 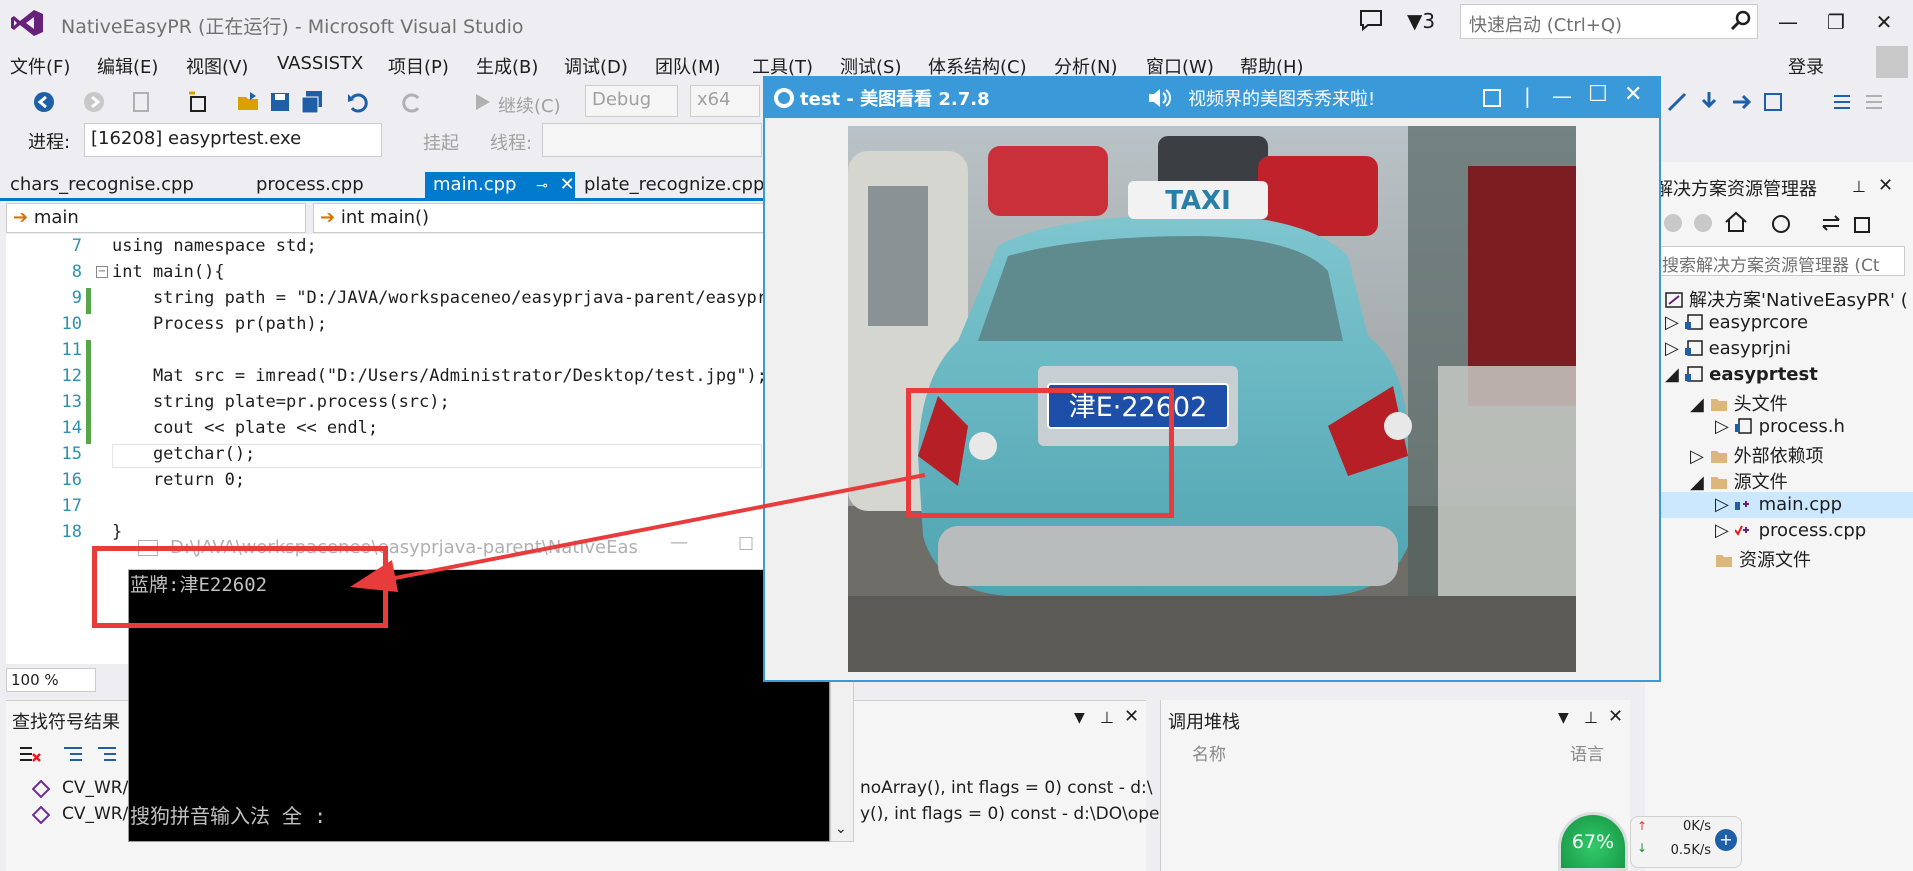 What do you see at coordinates (1786, 299) in the screenshot?
I see `tree-item-solution: 解决方案'NativeEasyPR' (` at bounding box center [1786, 299].